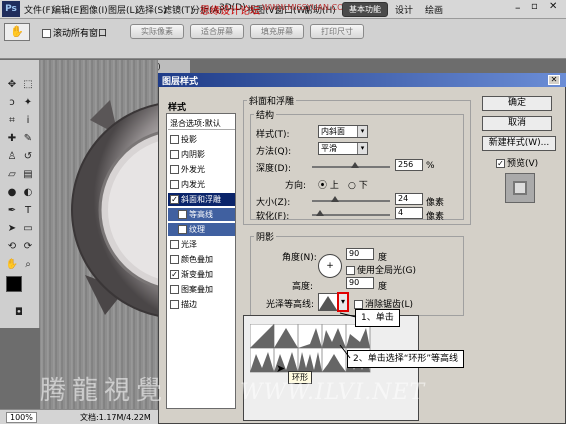 The width and height of the screenshot is (566, 424). I want to click on crop-tool-icon: ⌗, so click(12, 121).